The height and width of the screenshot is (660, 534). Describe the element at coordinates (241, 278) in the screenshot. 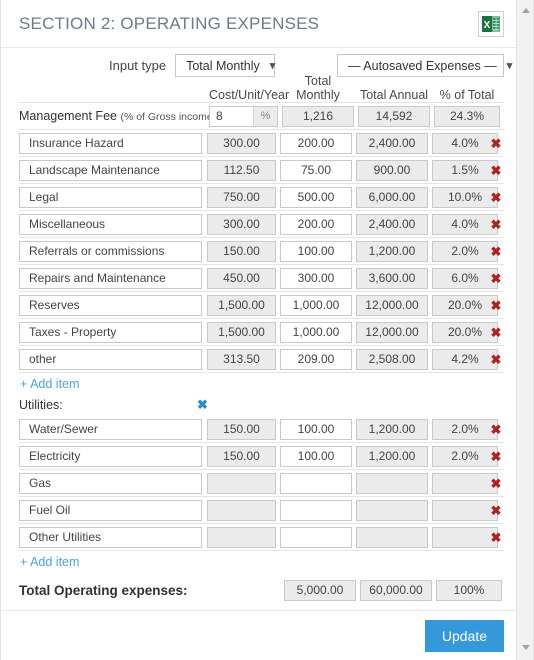

I see `expense-row-cost-unit-year: 450.00` at that location.